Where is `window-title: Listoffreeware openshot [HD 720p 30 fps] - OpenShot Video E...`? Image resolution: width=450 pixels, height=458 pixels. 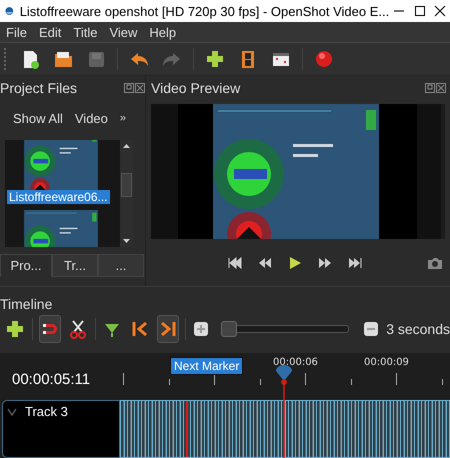
window-title: Listoffreeware openshot [HD 720p 30 fps] - OpenShot Video E... is located at coordinates (204, 11).